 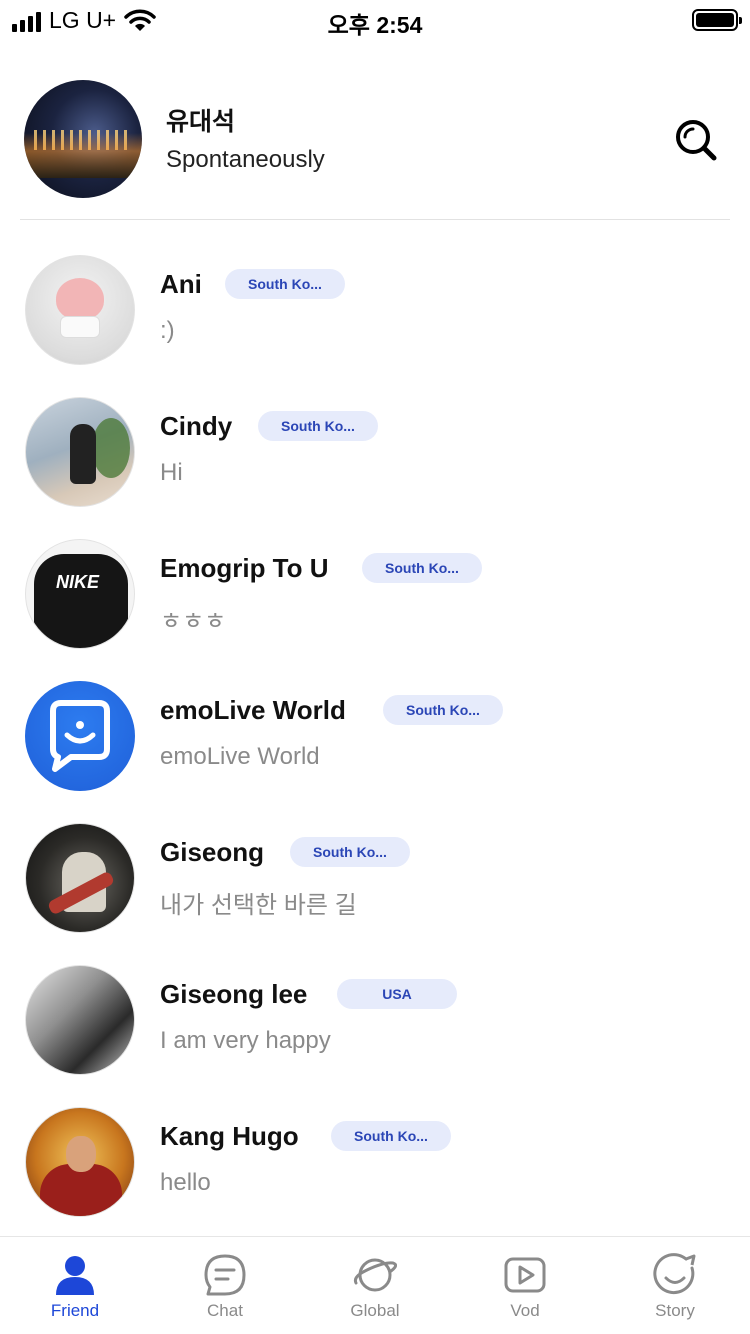 I want to click on friend-status-message: 내가 선택한 바른 길, so click(x=258, y=905).